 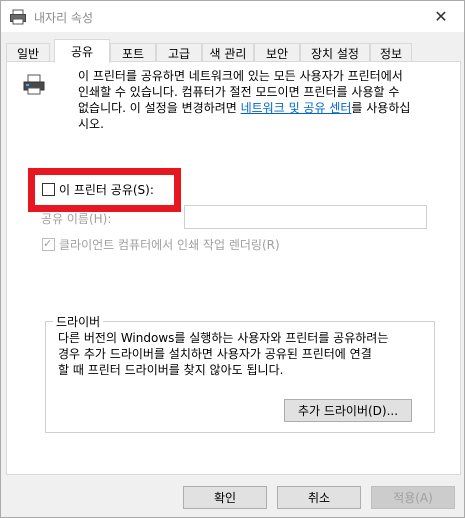 I want to click on tab-about: 정보, so click(x=391, y=52).